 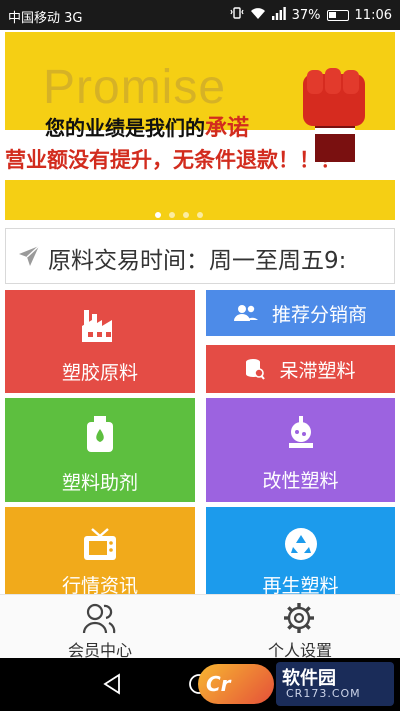 I want to click on carrier-label: 中国移动 3G, so click(x=45, y=18).